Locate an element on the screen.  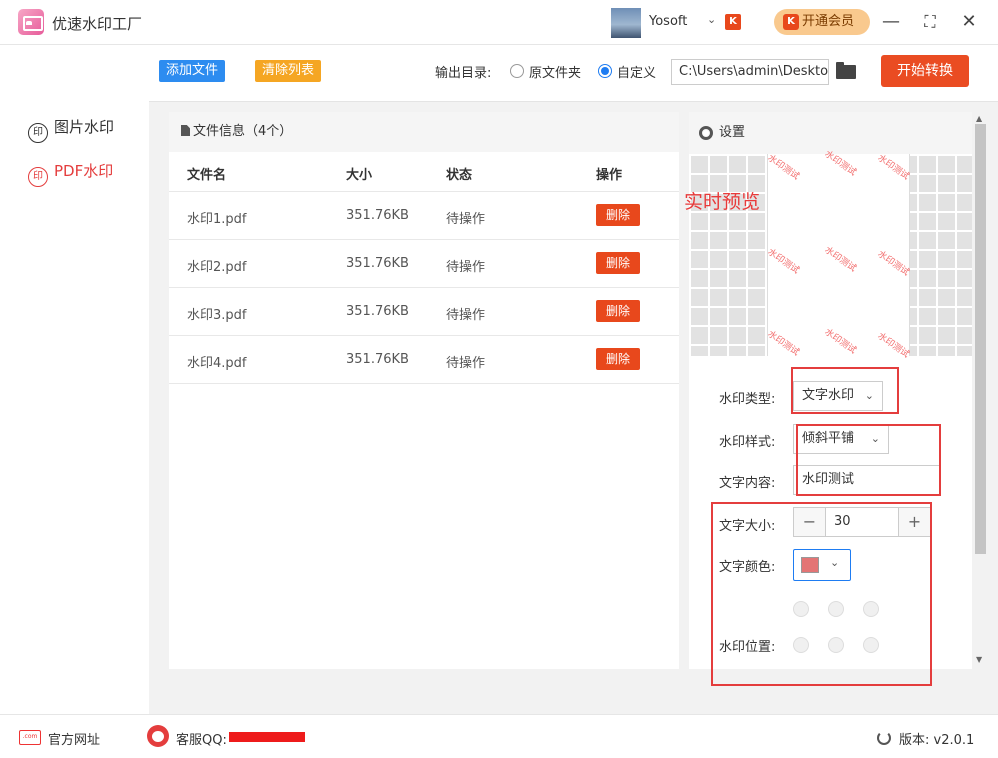
table-row: 水印2.pdf 351.76KB 待操作 删除 is located at coordinates (424, 264).